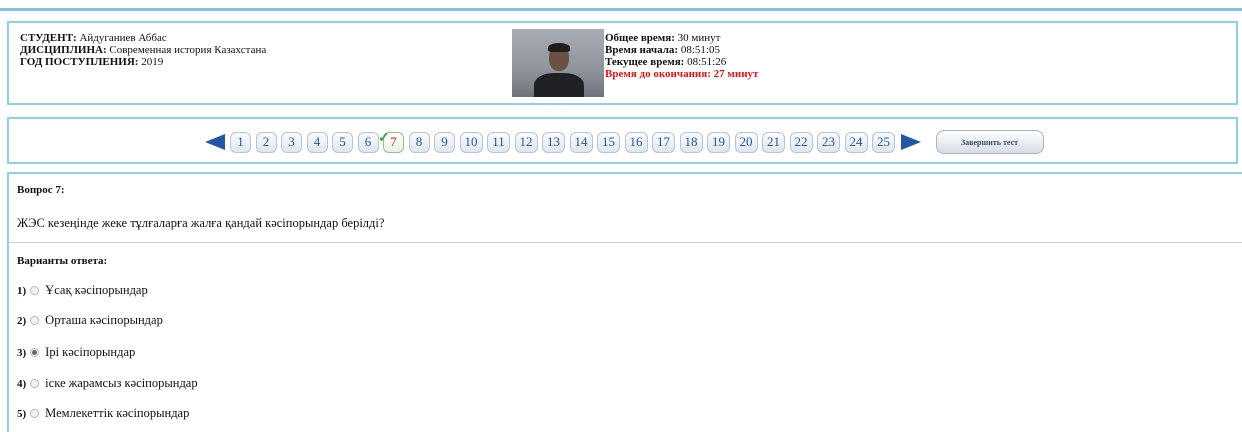  I want to click on arrow-right-icon, so click(910, 142).